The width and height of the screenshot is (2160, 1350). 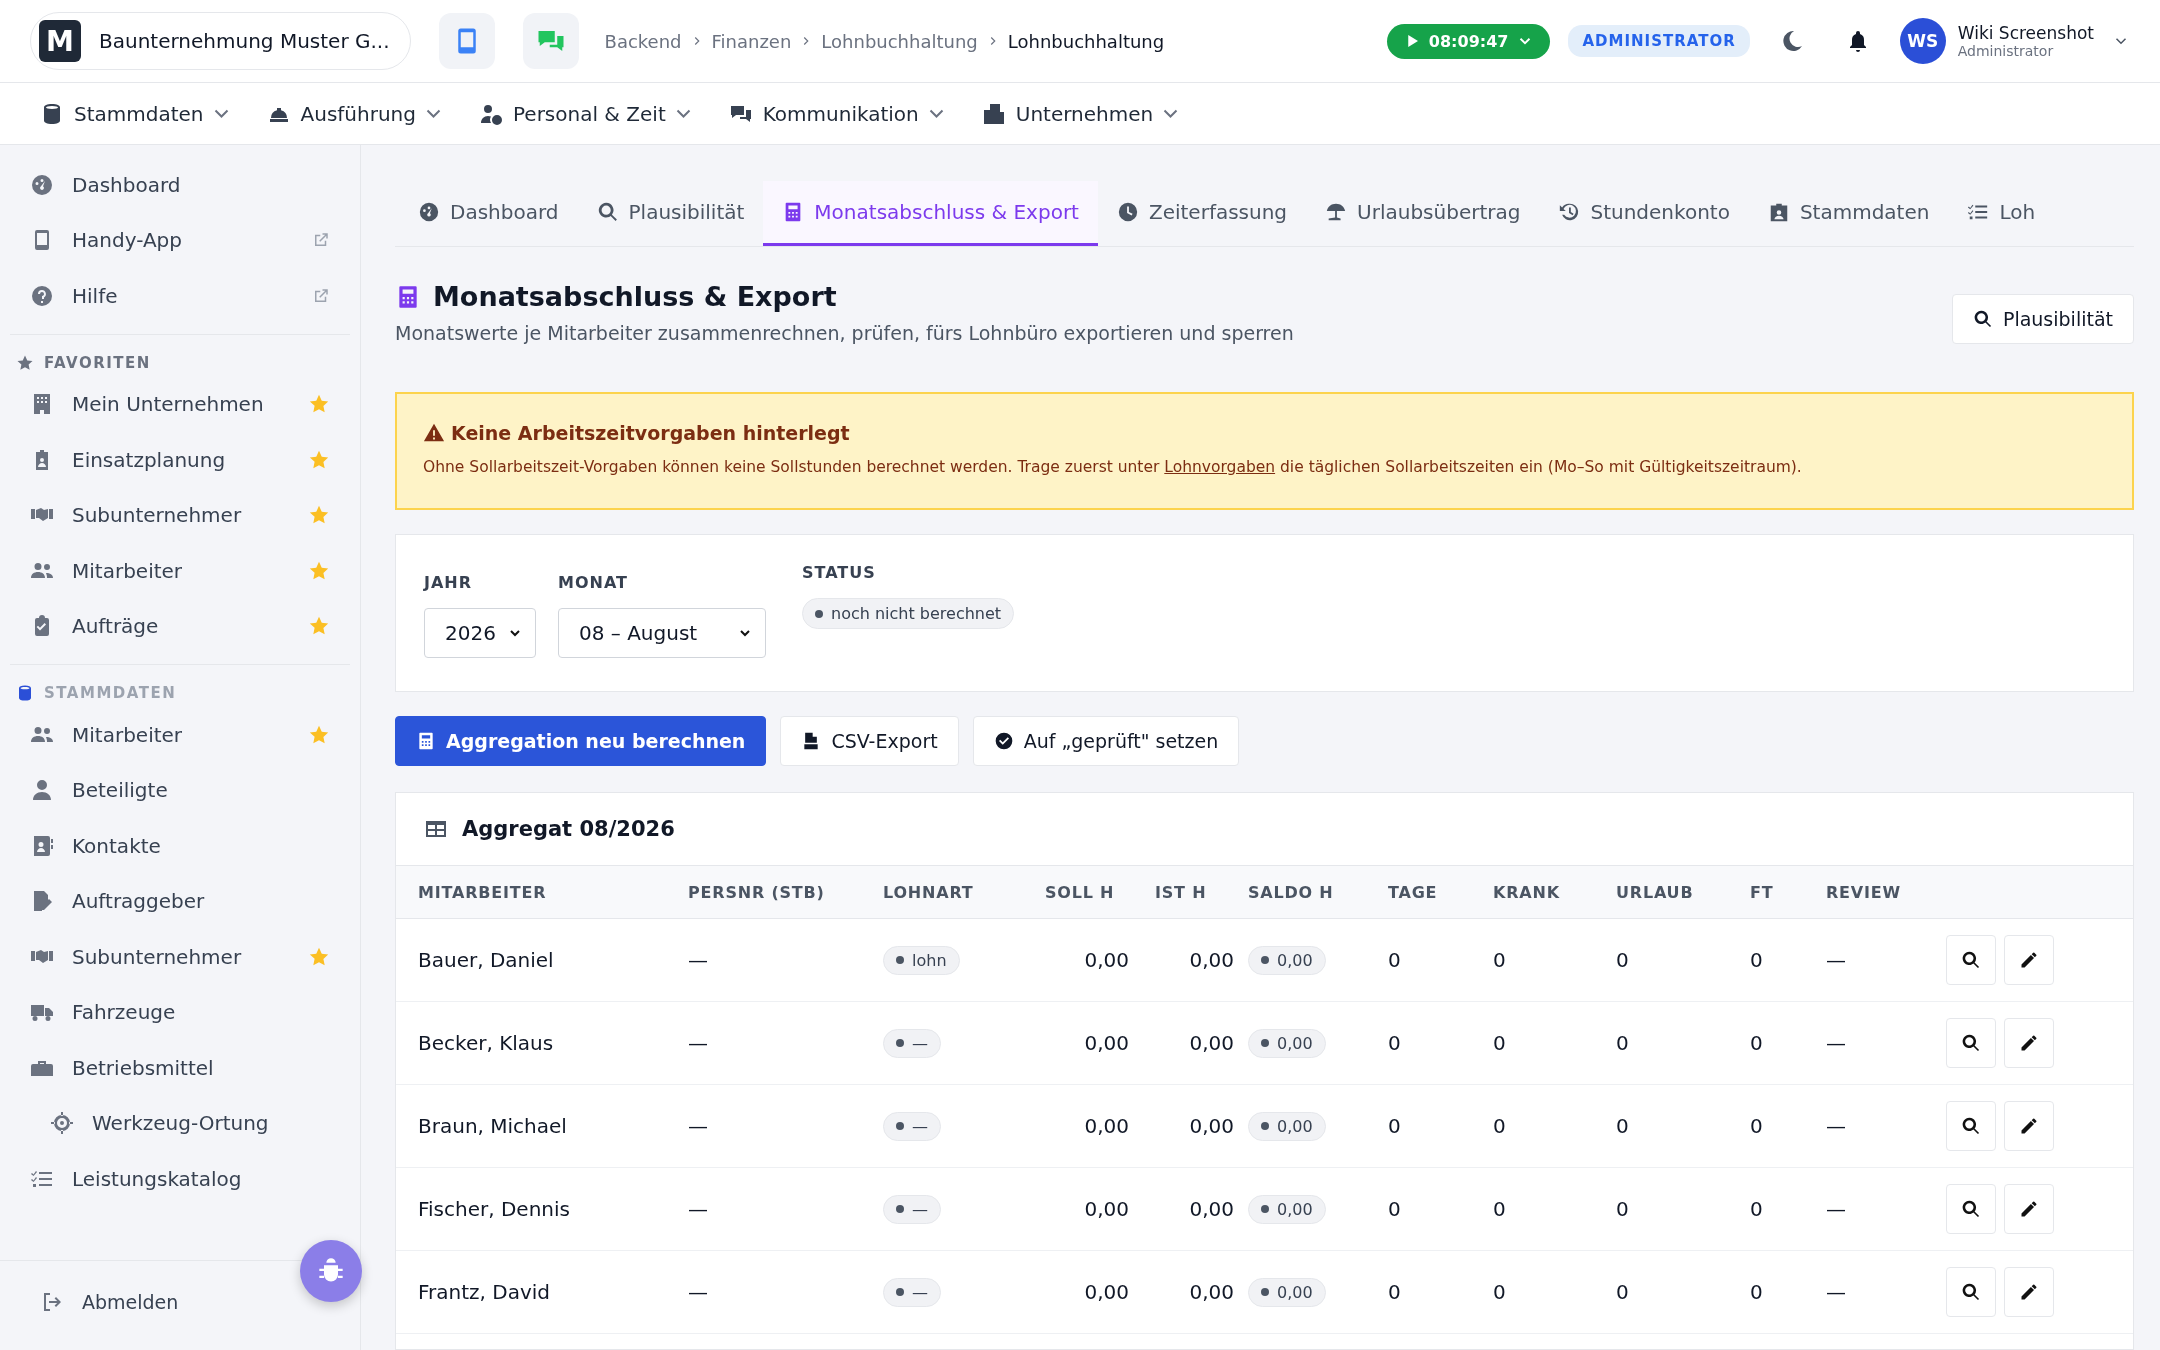 I want to click on menu-item: Kommunikation, so click(x=836, y=113).